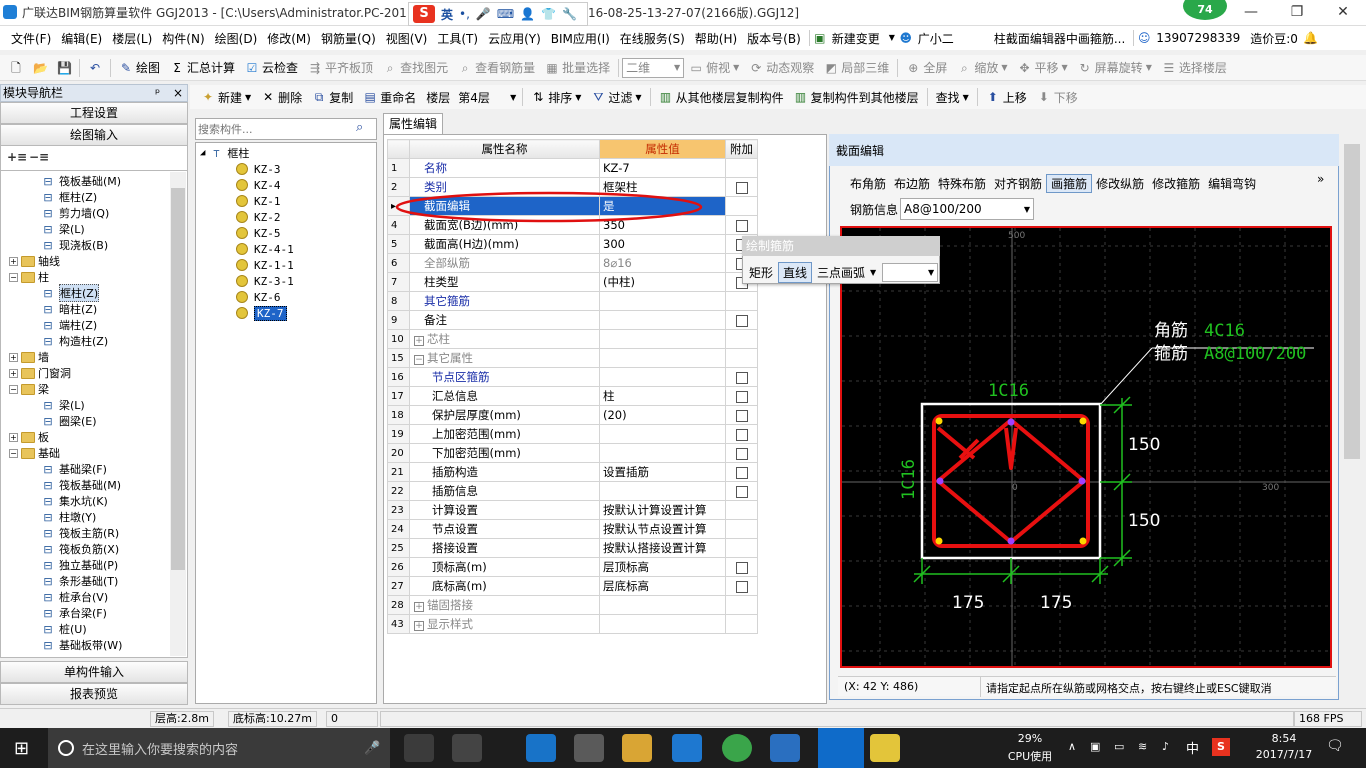 The image size is (1366, 768). What do you see at coordinates (74, 613) in the screenshot?
I see `nav-tree-item: ⊟ 承台梁(F)` at bounding box center [74, 613].